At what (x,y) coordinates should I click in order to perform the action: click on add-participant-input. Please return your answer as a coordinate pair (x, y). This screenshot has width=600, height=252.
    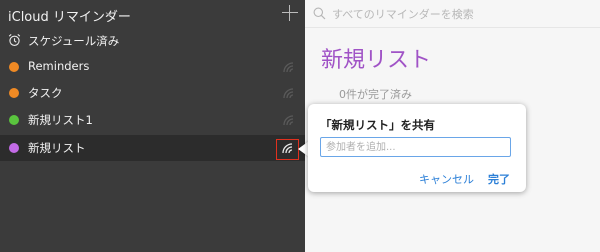
    Looking at the image, I should click on (415, 147).